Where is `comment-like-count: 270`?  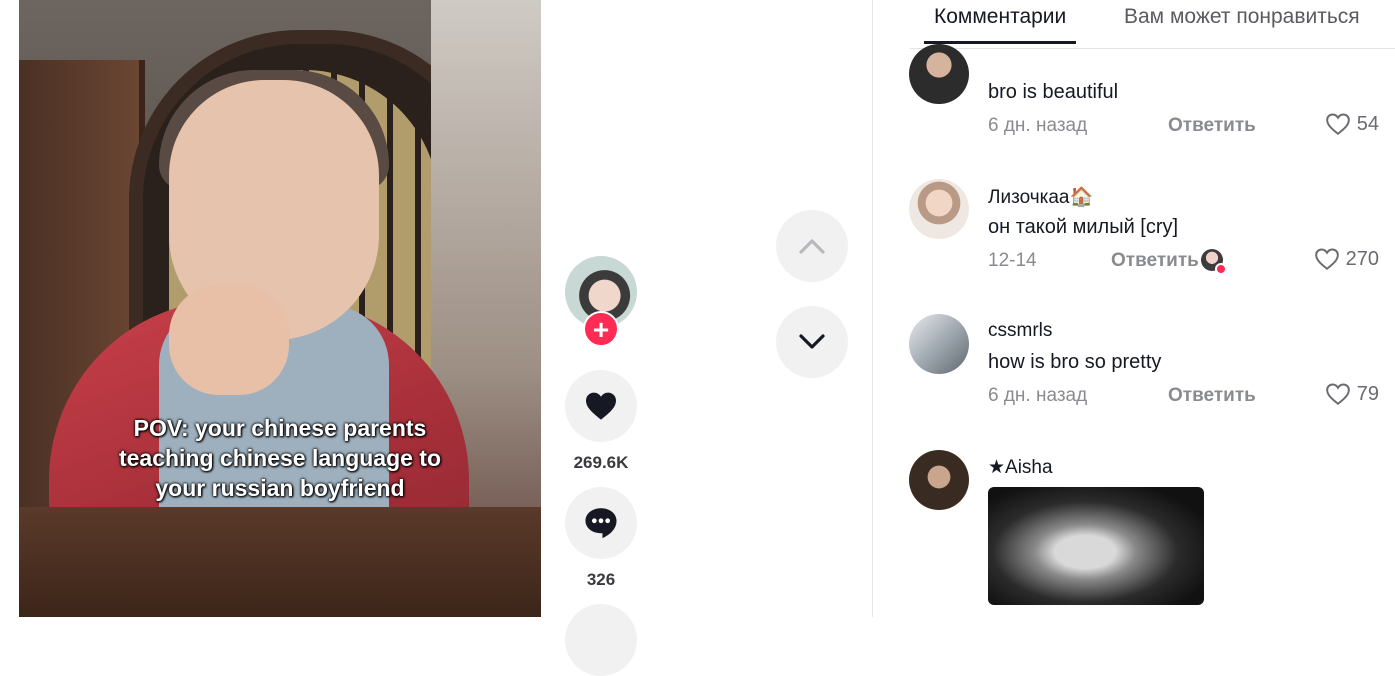
comment-like-count: 270 is located at coordinates (1362, 258).